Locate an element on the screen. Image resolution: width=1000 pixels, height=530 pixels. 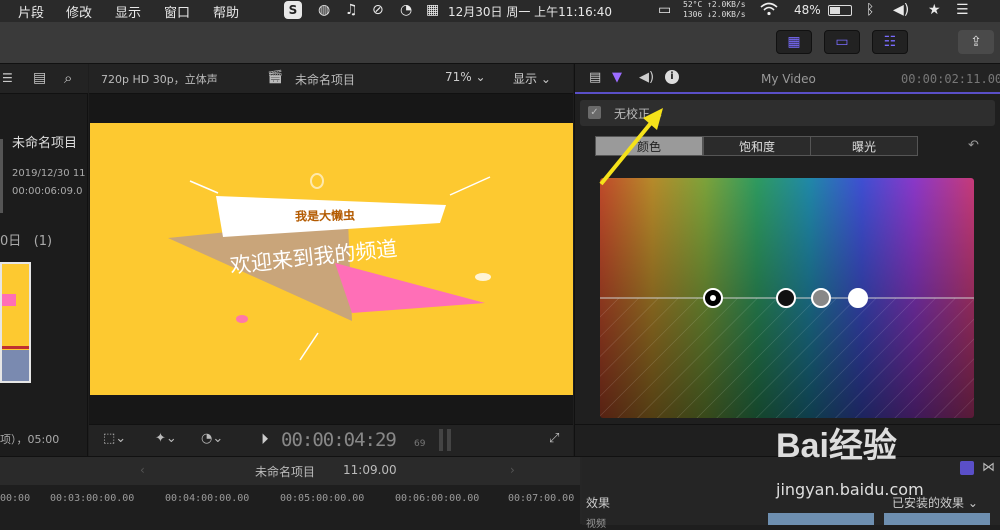
music-icon: ♫ is located at coordinates (351, 10).